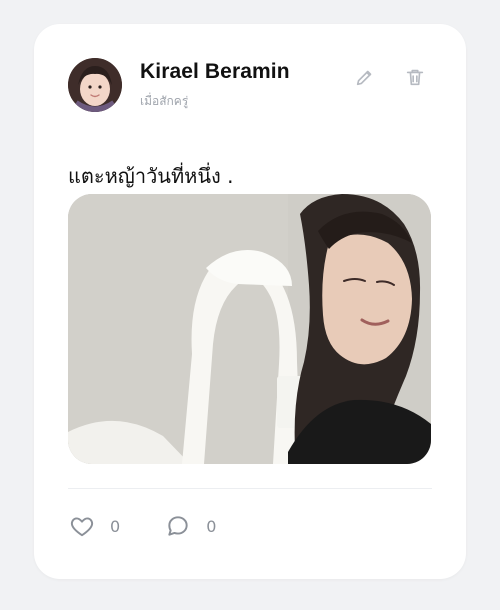 The image size is (500, 610). I want to click on like-button: 0, so click(94, 526).